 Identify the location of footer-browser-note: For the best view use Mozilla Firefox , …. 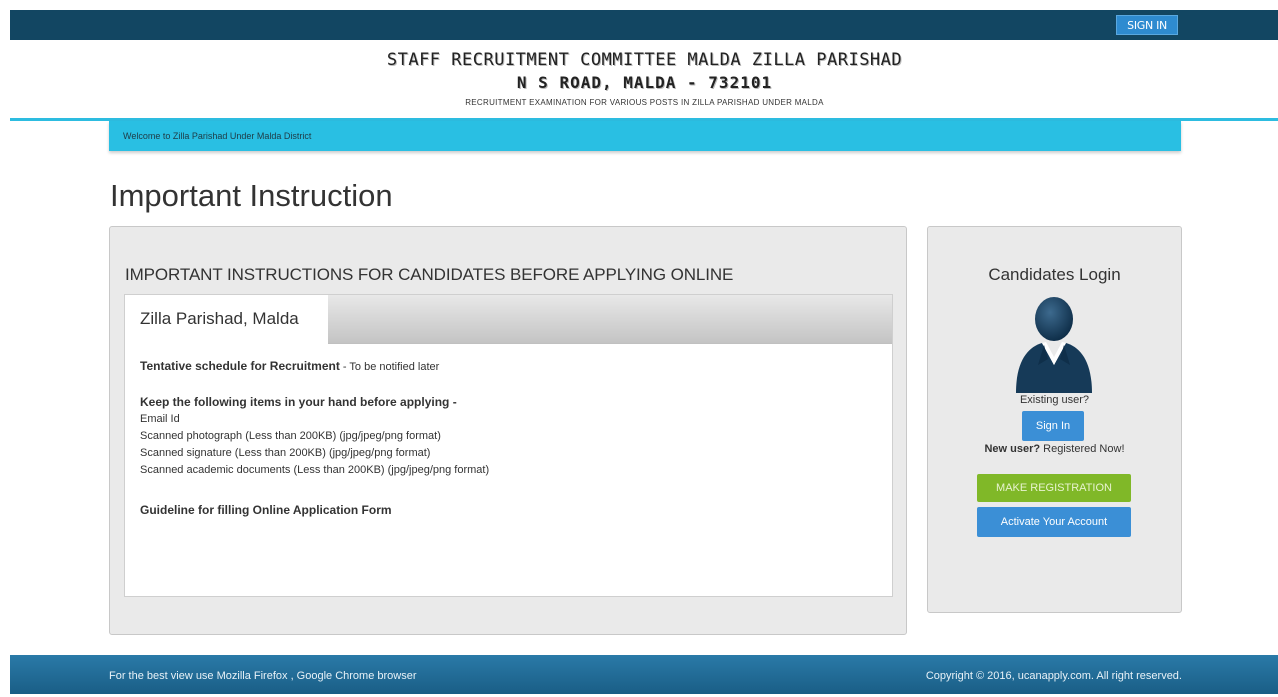
(263, 676).